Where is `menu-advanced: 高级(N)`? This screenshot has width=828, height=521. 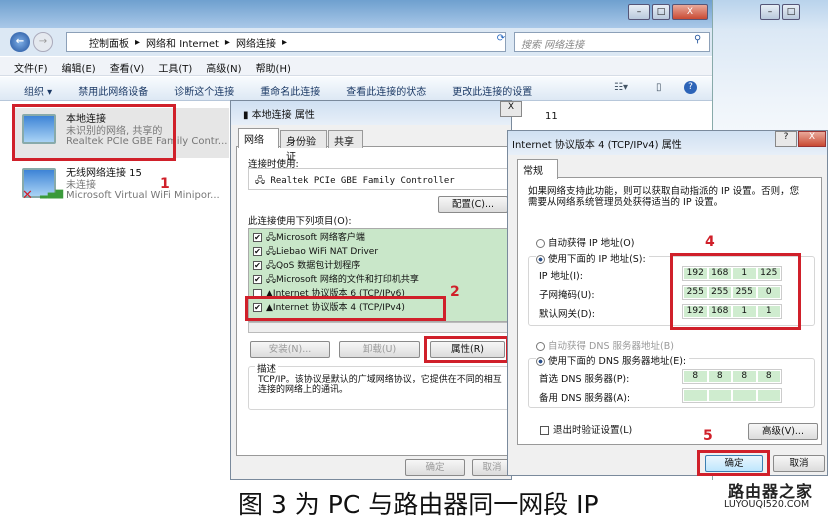
menu-advanced: 高级(N) is located at coordinates (223, 67).